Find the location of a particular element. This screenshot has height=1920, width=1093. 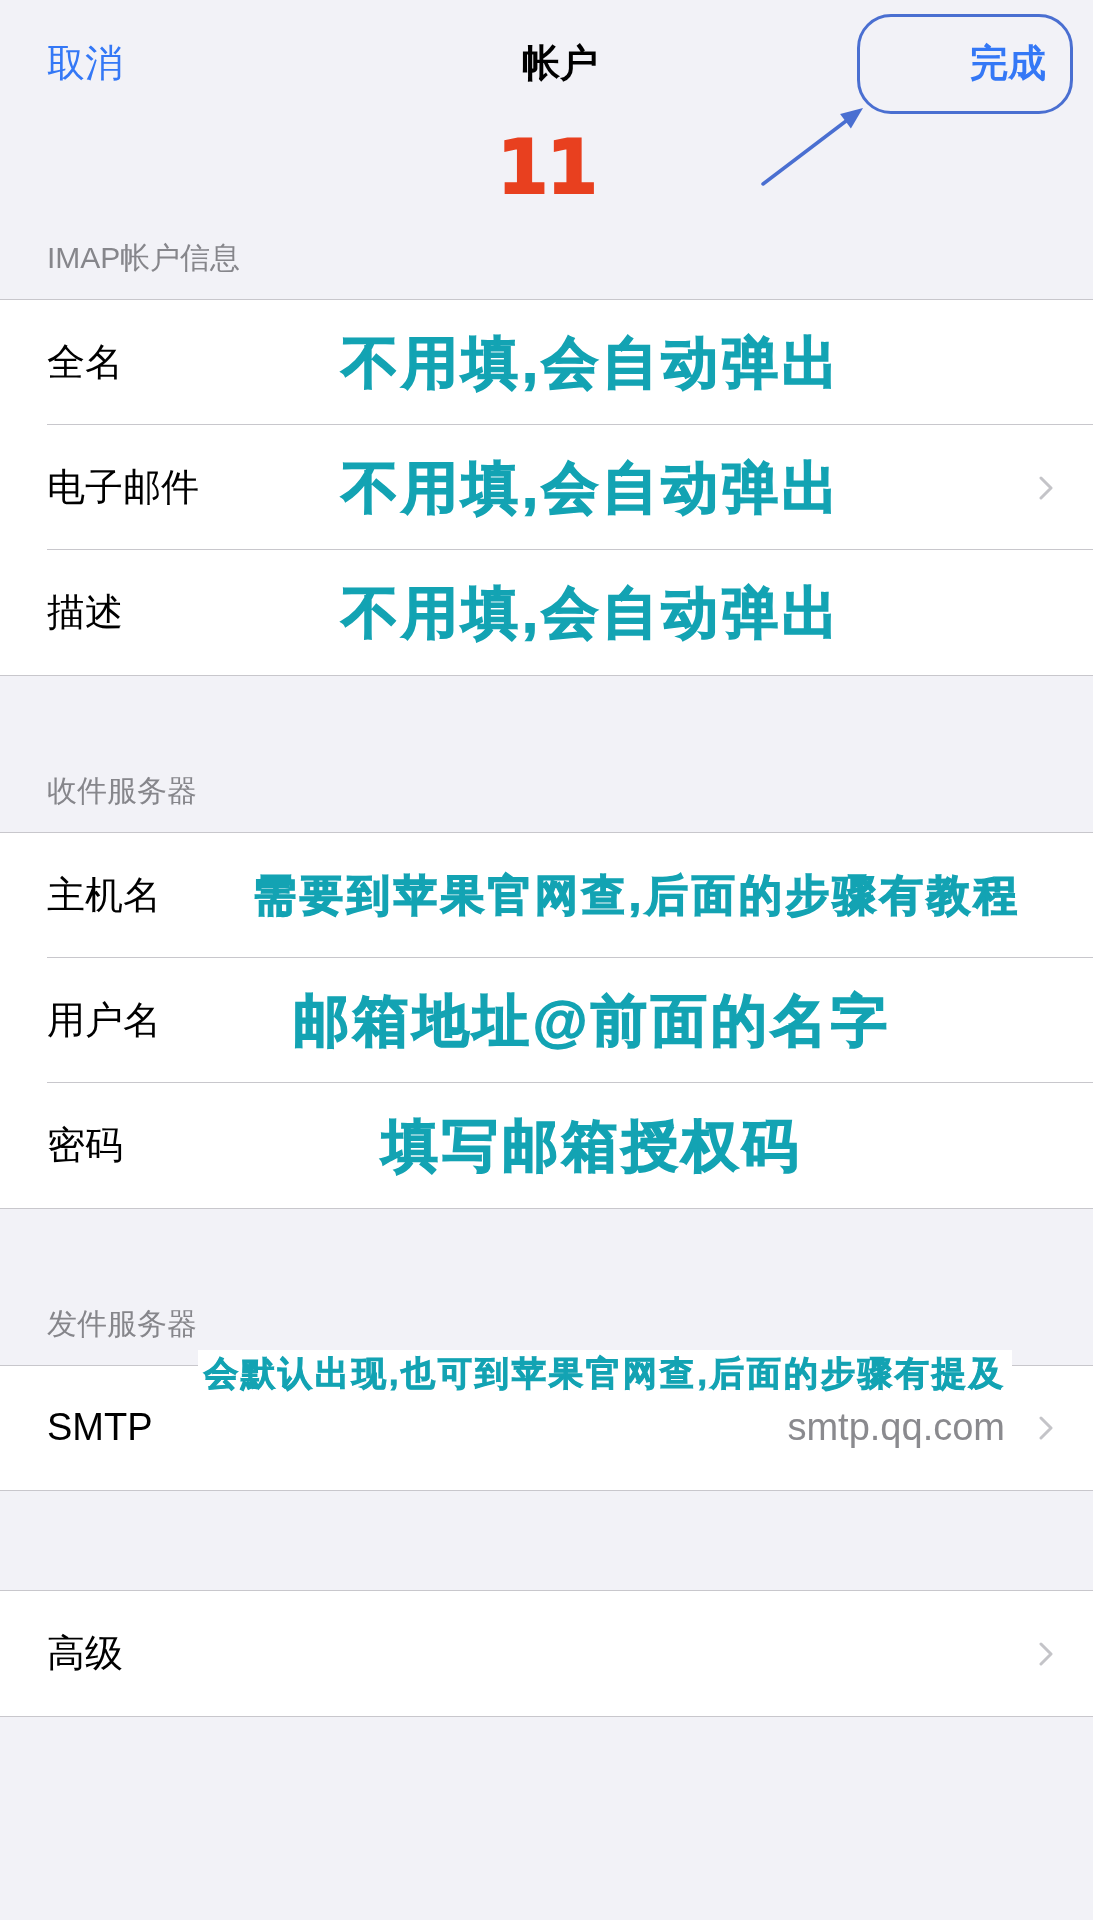

cancel-button: 取消 is located at coordinates (85, 64).